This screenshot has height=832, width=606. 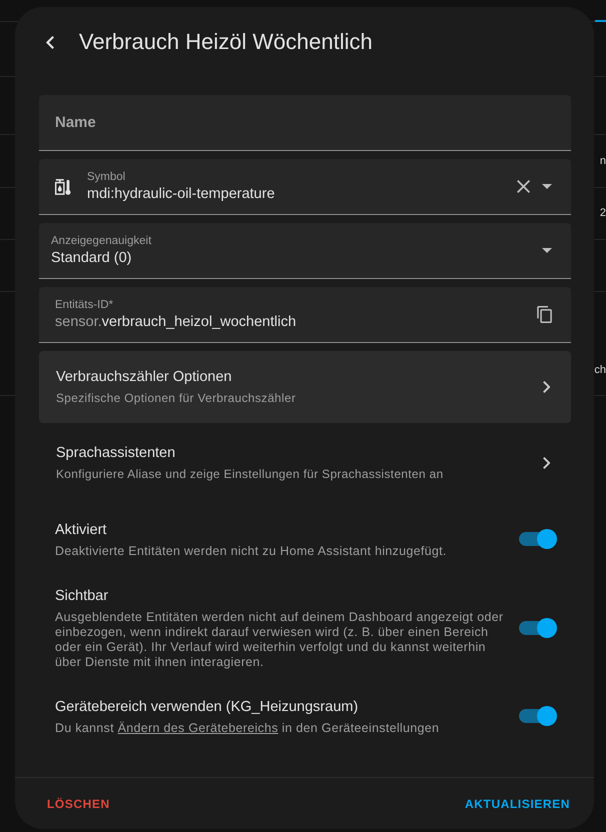 I want to click on item-subtitle: Konfiguriere Aliase und zeige Einstellungen für Sprachassistenten an, so click(x=250, y=474).